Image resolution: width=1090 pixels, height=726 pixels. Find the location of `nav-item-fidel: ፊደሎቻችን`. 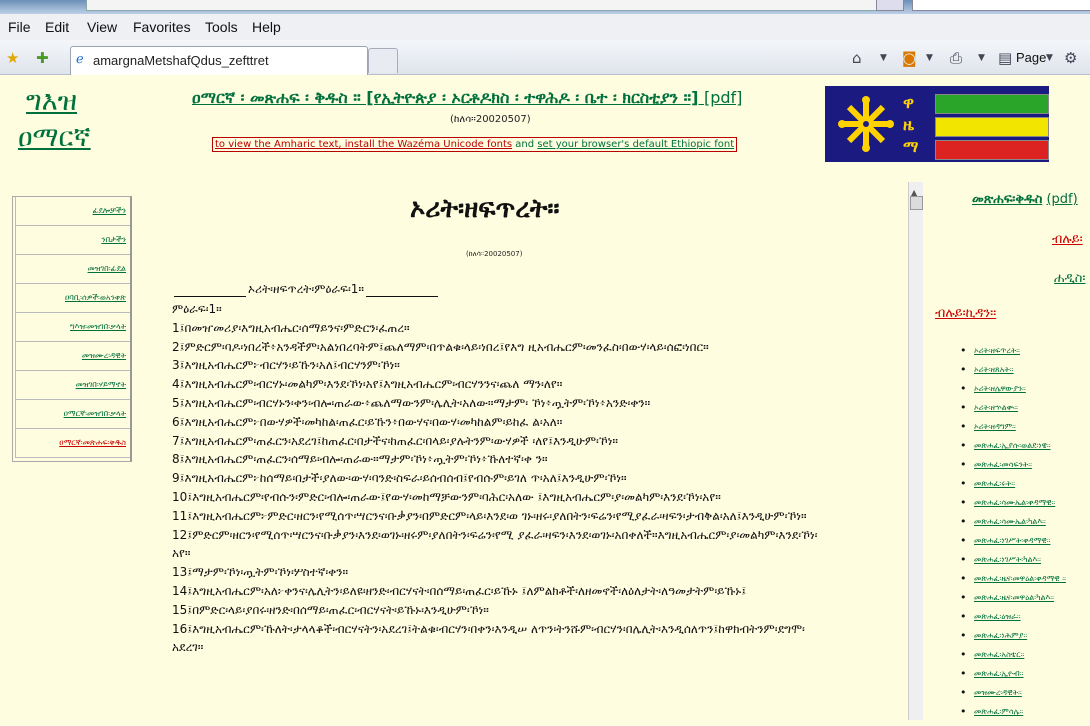

nav-item-fidel: ፊደሎቻችን is located at coordinates (72, 211).